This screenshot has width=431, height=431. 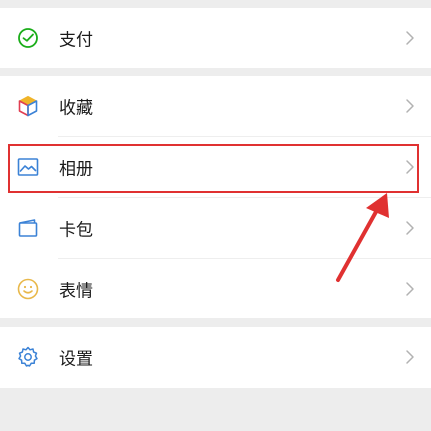 I want to click on smiley-face-icon, so click(x=28, y=289).